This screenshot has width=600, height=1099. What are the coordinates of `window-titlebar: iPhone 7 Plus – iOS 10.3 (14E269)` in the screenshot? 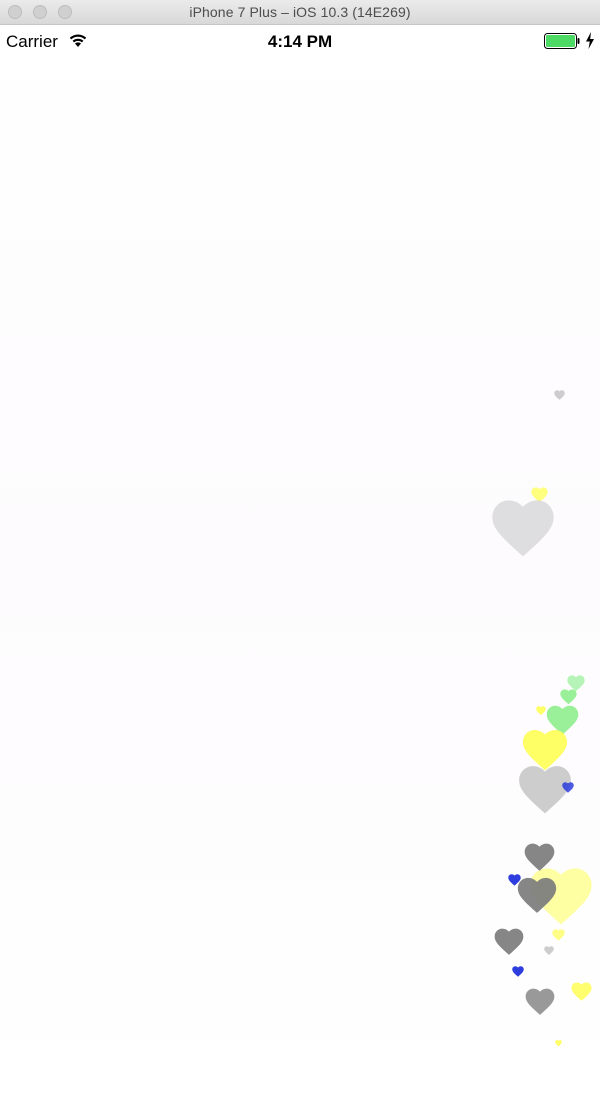 It's located at (300, 12).